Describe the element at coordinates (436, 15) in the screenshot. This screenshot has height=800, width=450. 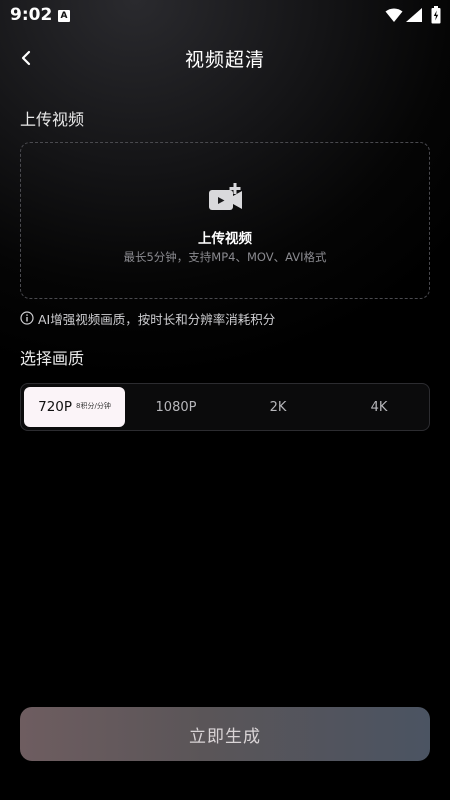
I see `battery-icon` at that location.